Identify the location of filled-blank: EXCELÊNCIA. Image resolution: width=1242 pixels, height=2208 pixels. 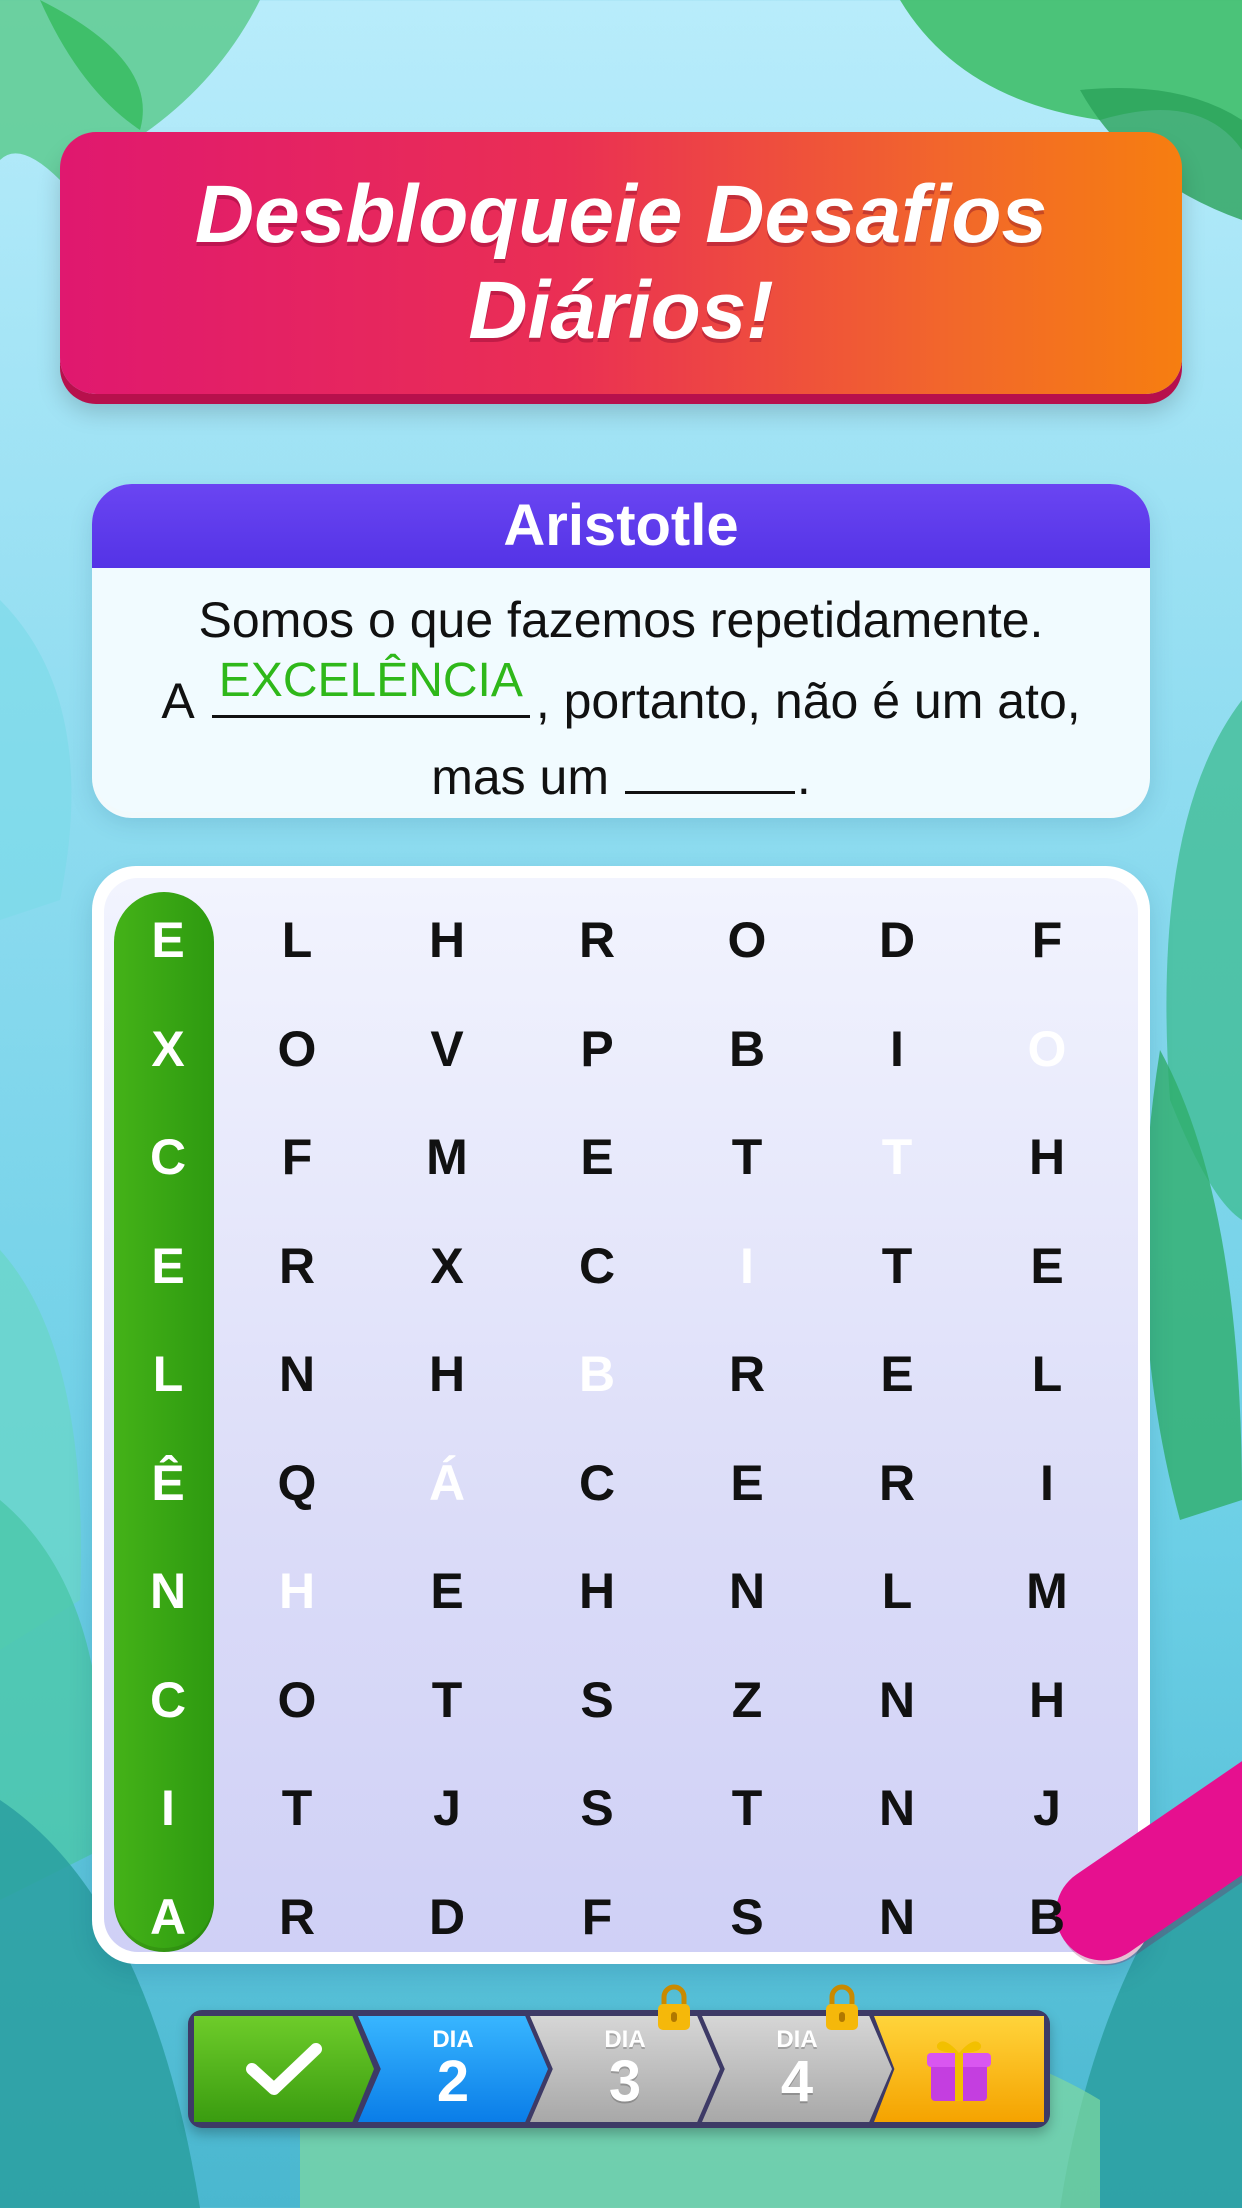
(370, 686).